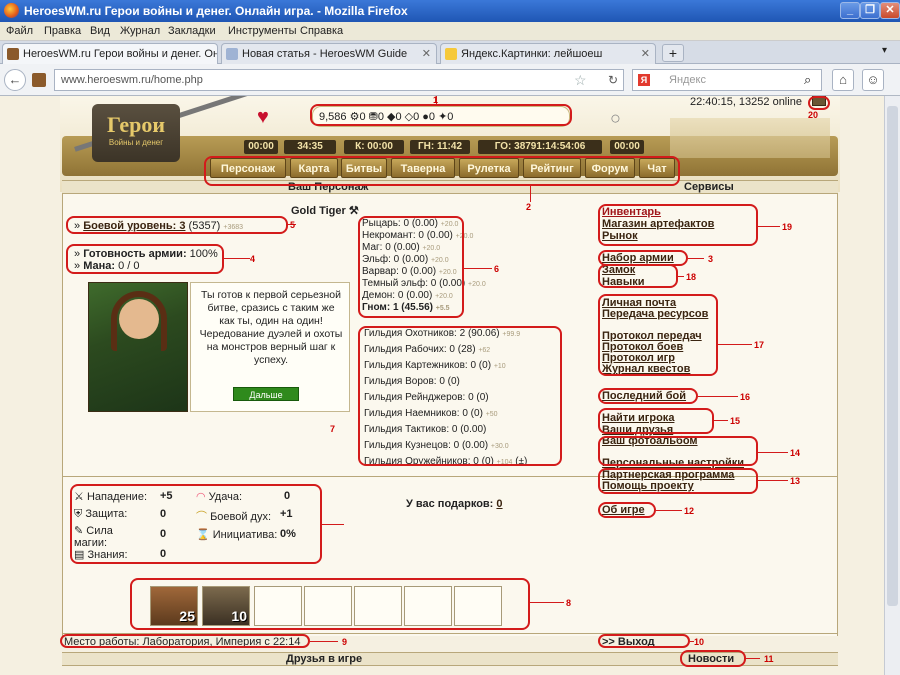 The width and height of the screenshot is (900, 675). What do you see at coordinates (454, 504) in the screenshot?
I see `gifts: У вас подарков: 0` at bounding box center [454, 504].